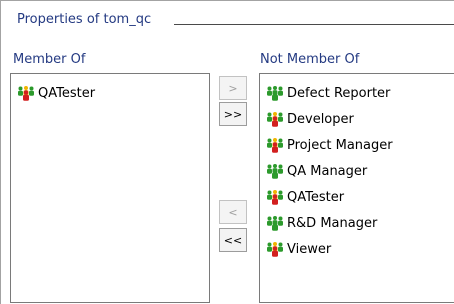  I want to click on list-item: Project Manager, so click(326, 145).